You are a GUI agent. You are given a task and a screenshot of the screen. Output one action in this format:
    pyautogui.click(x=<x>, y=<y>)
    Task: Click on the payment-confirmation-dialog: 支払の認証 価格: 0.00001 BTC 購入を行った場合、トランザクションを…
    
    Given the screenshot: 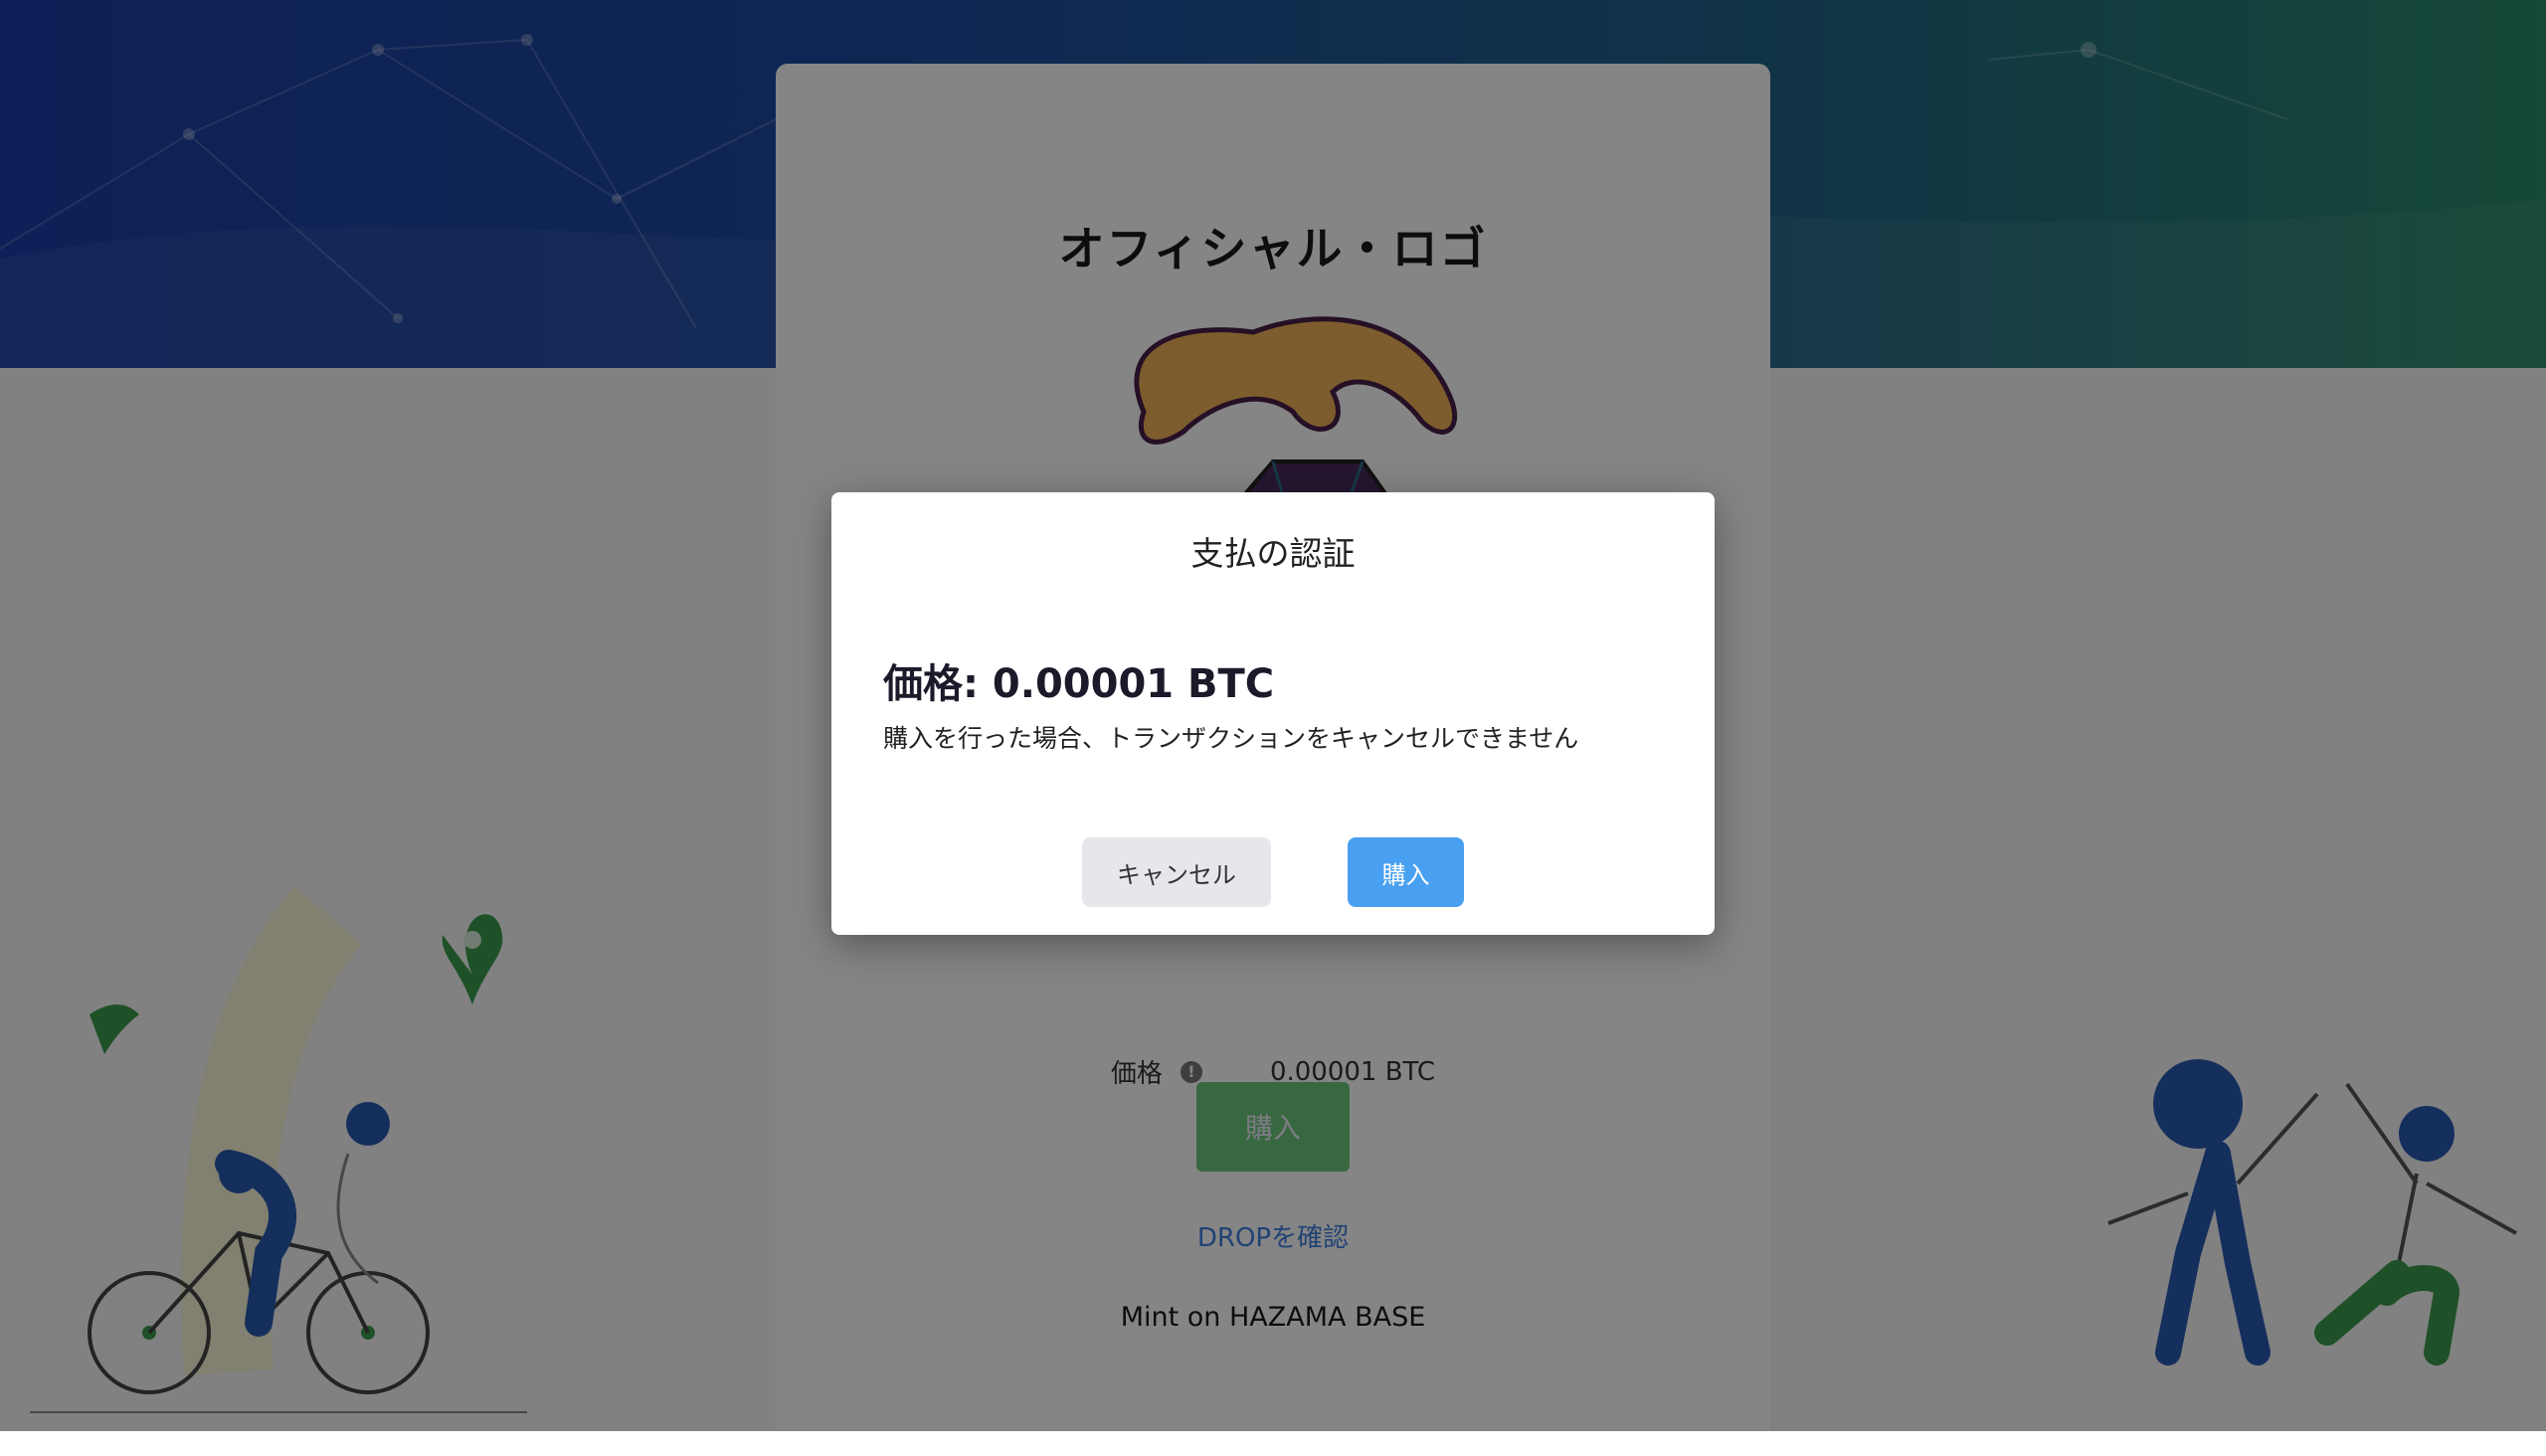 What is the action you would take?
    pyautogui.click(x=1273, y=713)
    